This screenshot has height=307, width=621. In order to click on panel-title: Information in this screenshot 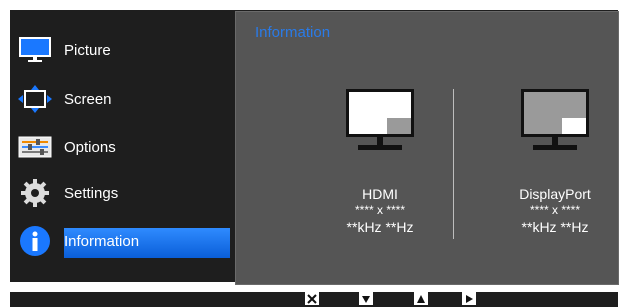, I will do `click(293, 32)`.